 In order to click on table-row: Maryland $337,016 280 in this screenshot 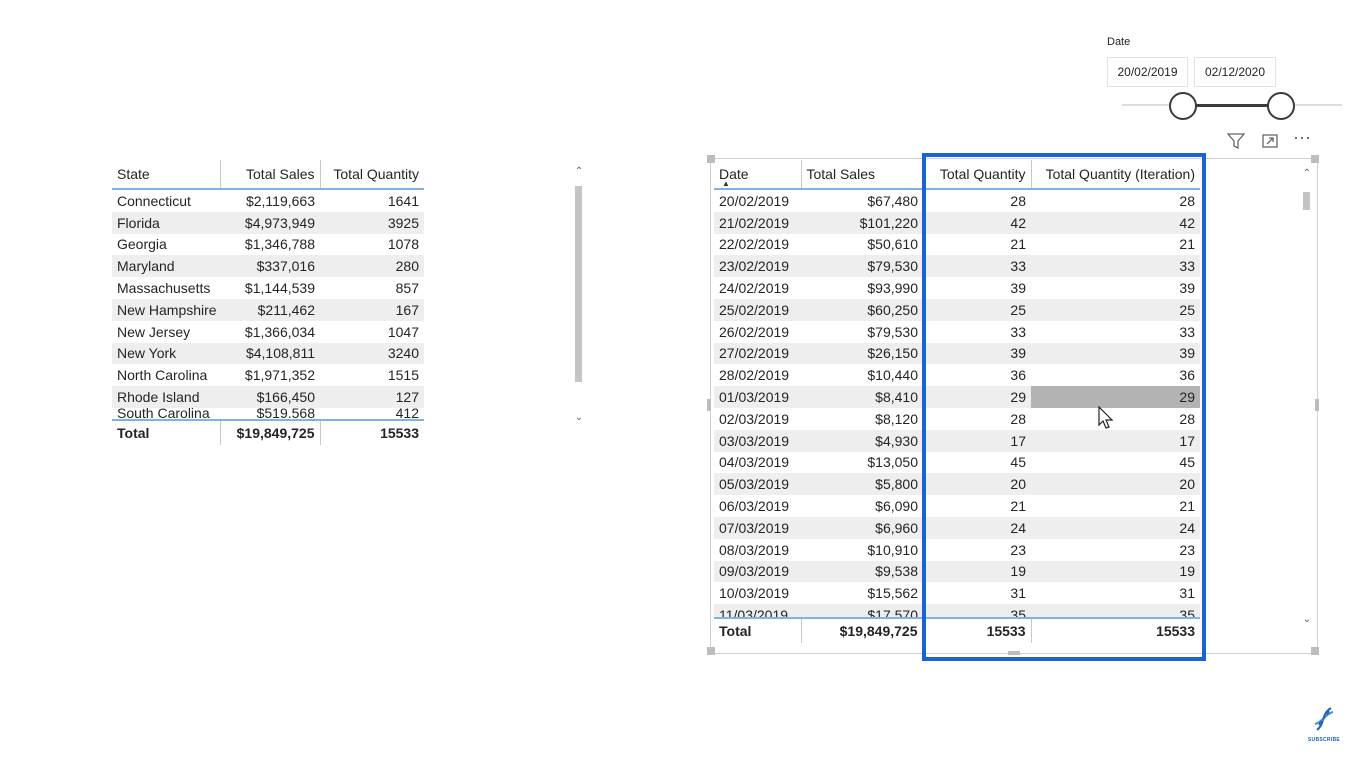, I will do `click(268, 266)`.